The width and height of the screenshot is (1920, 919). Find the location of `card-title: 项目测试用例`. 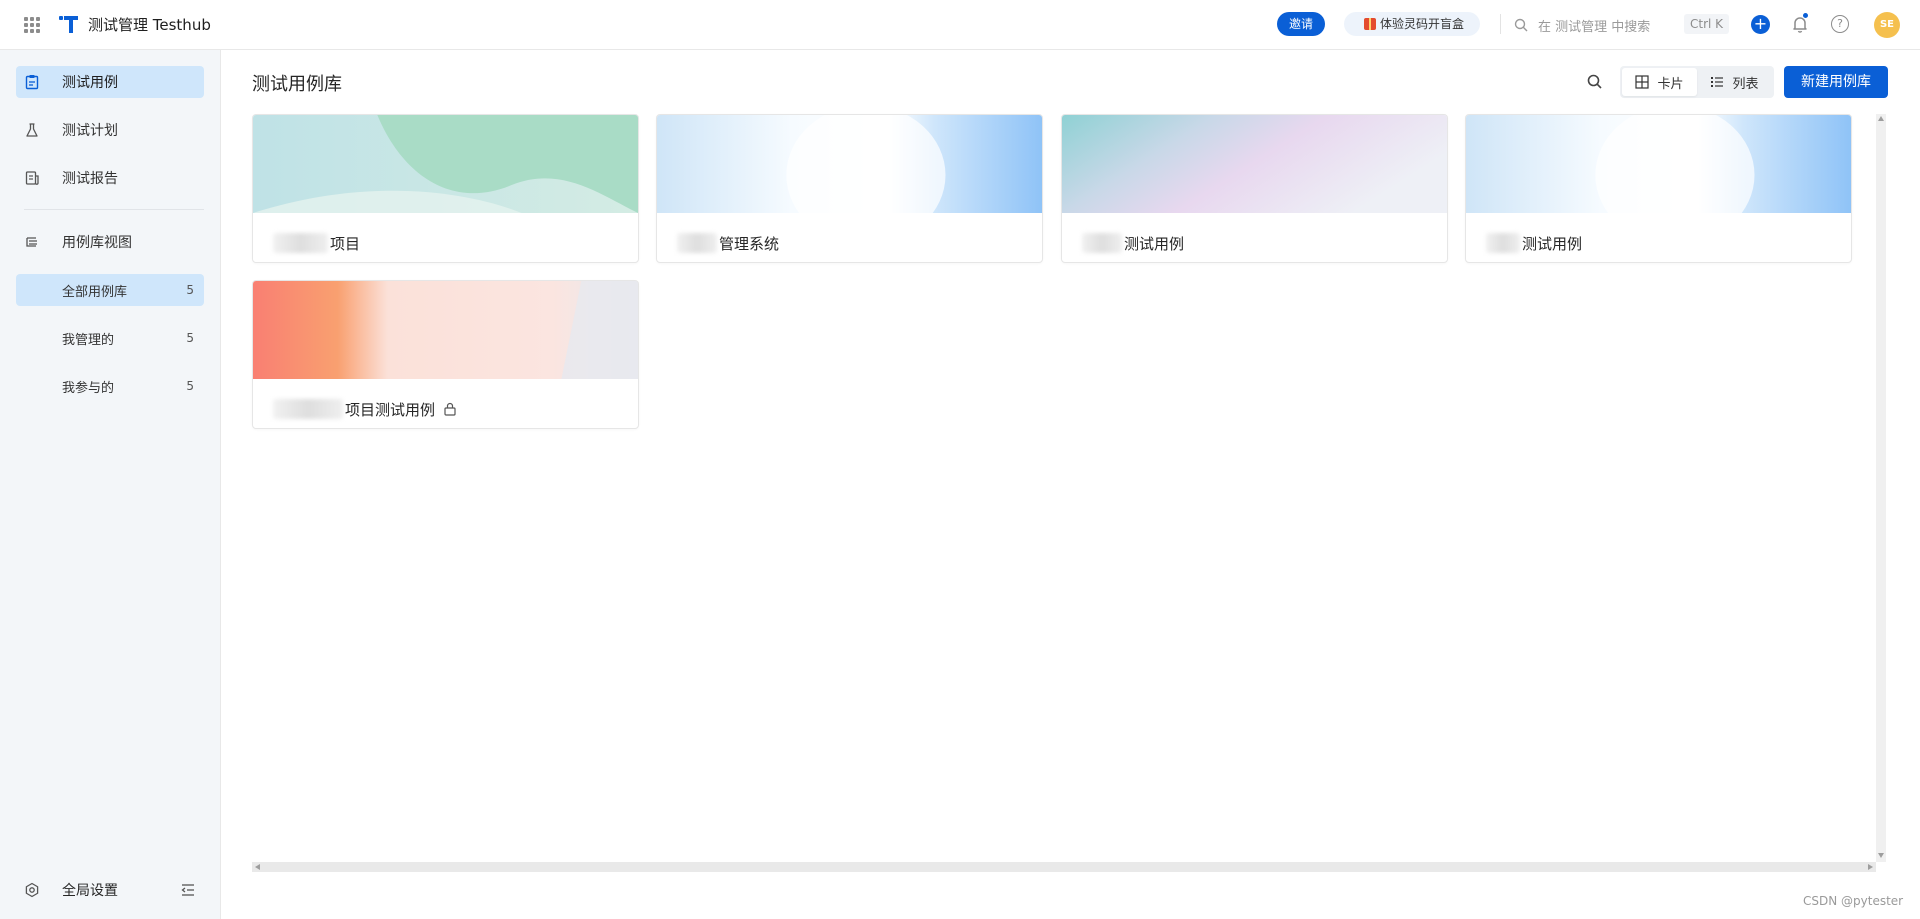

card-title: 项目测试用例 is located at coordinates (365, 409).